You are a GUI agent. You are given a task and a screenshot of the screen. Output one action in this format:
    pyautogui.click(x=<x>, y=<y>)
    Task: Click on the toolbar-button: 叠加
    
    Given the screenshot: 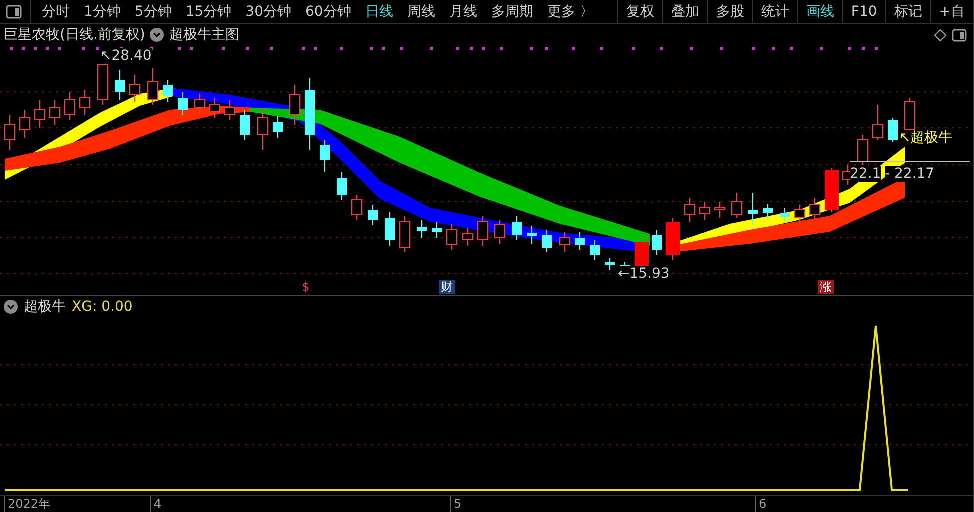 What is the action you would take?
    pyautogui.click(x=685, y=11)
    